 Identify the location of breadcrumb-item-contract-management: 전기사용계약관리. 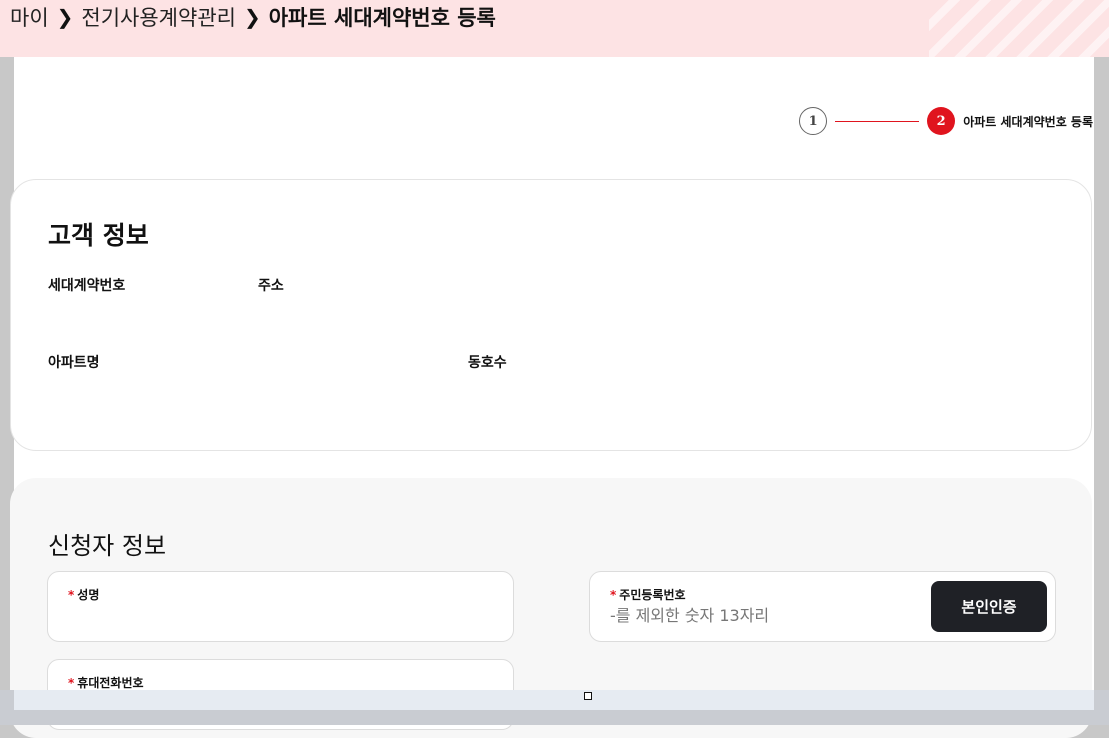
(158, 17).